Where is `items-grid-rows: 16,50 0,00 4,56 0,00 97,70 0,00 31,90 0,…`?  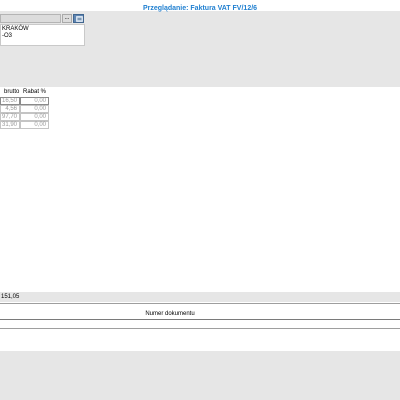 items-grid-rows: 16,50 0,00 4,56 0,00 97,70 0,00 31,90 0,… is located at coordinates (25, 113).